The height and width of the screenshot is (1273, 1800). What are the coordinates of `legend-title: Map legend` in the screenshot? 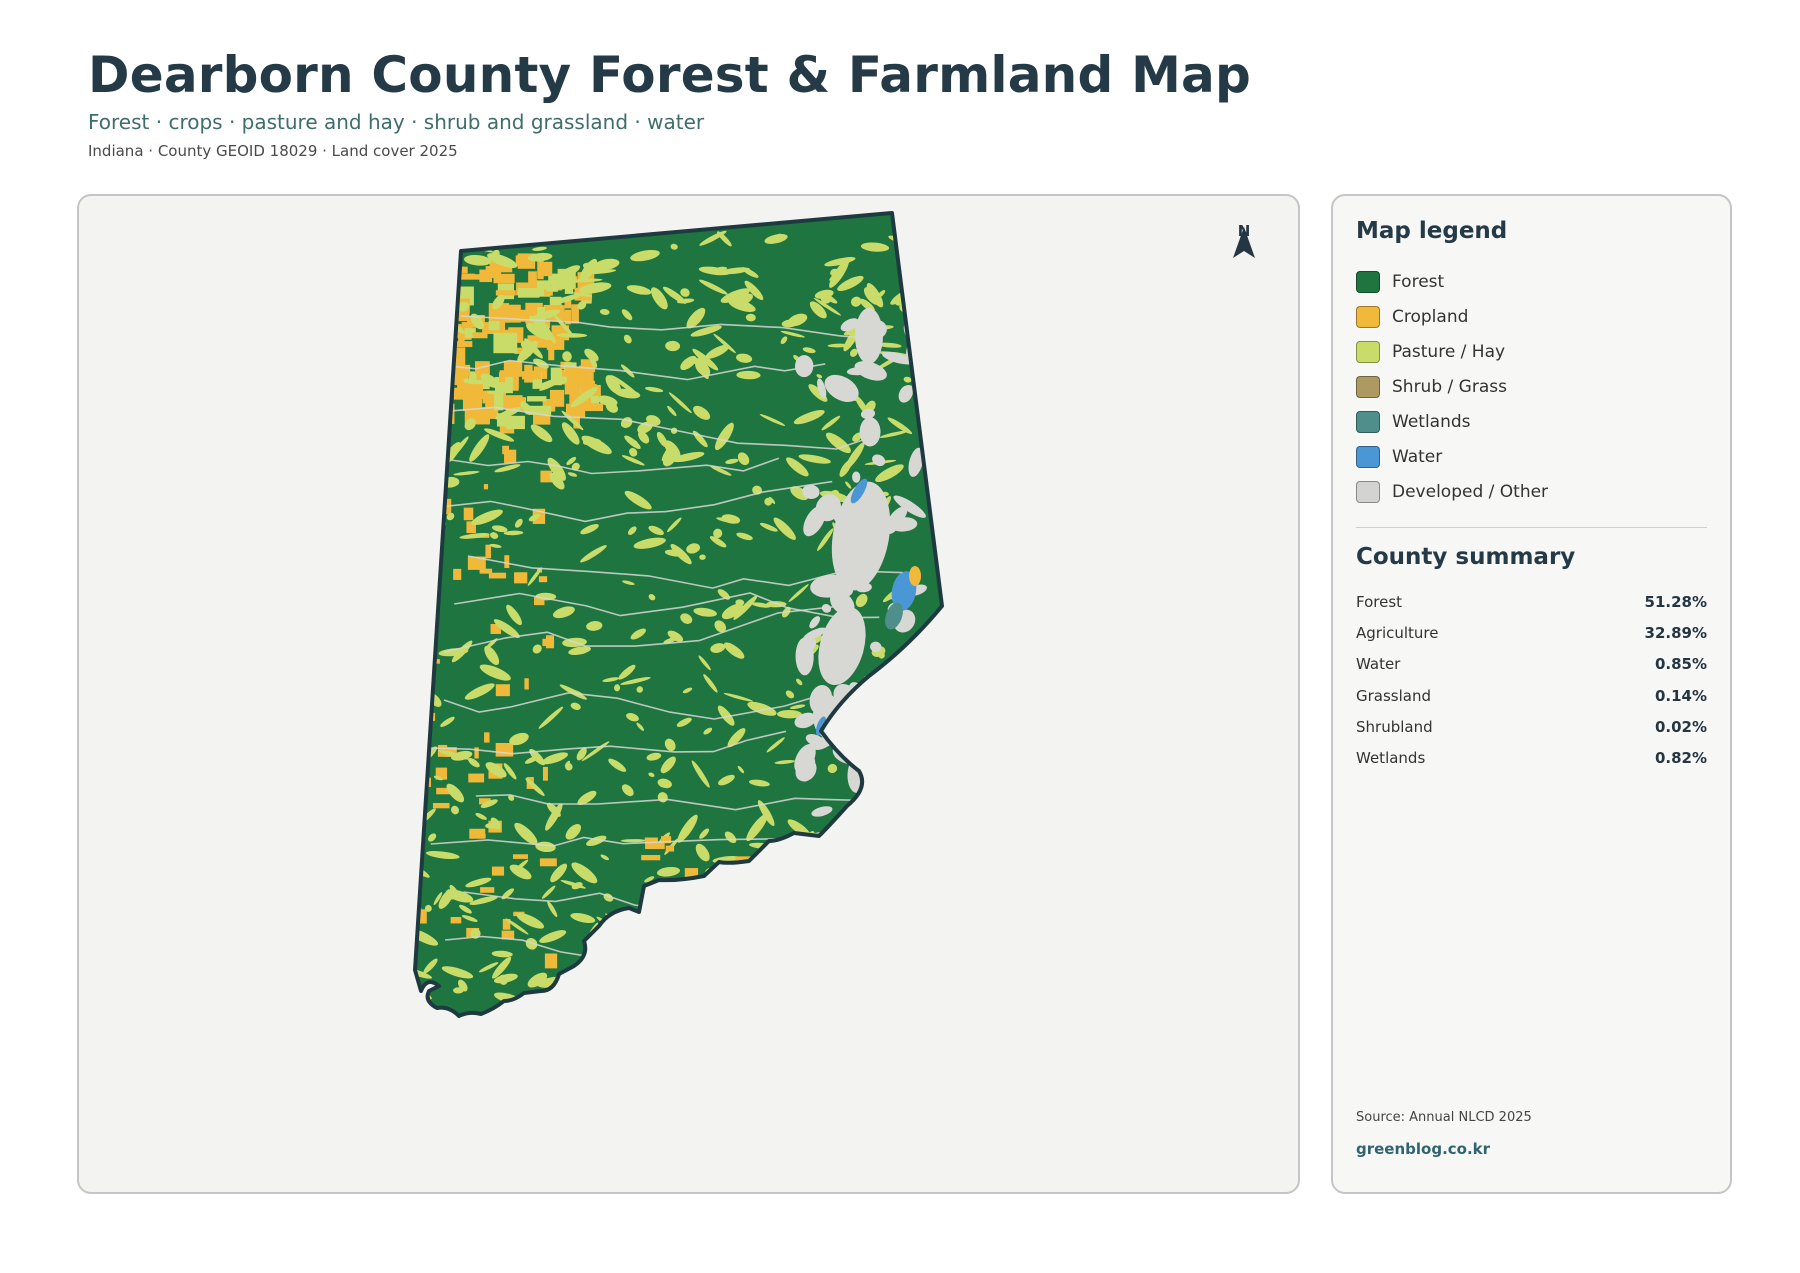 It's located at (1432, 231).